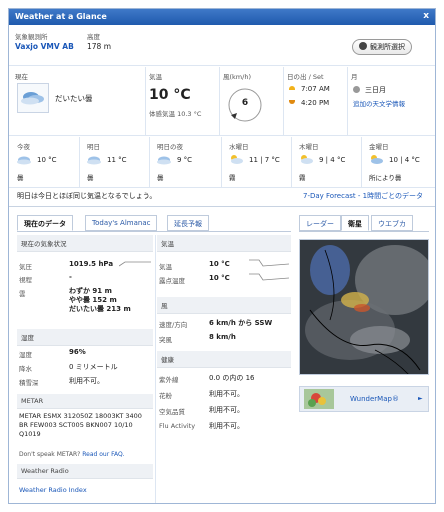 The width and height of the screenshot is (444, 512). What do you see at coordinates (392, 223) in the screenshot?
I see `tab-webcam: ウエブカ` at bounding box center [392, 223].